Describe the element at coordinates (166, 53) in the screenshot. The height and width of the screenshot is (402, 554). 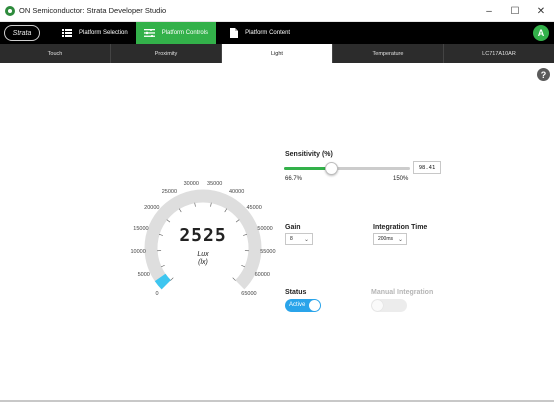
I see `tab-proximity: Proximity` at that location.